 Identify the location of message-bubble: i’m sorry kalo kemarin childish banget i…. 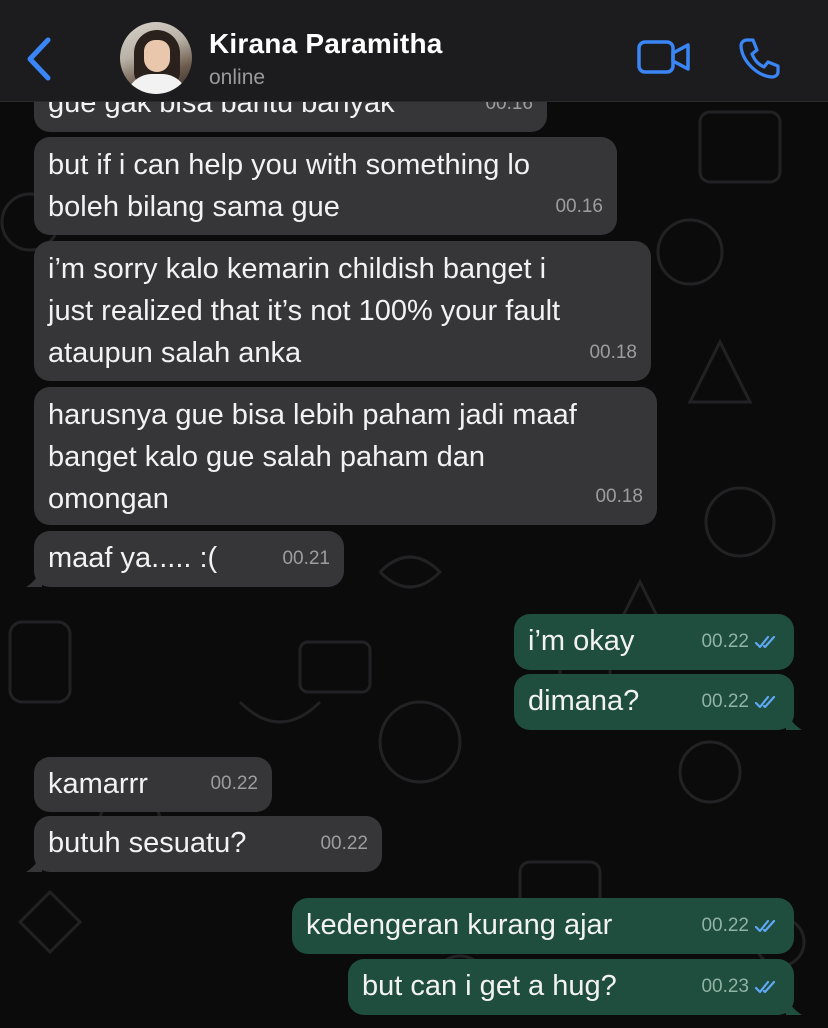
(342, 311).